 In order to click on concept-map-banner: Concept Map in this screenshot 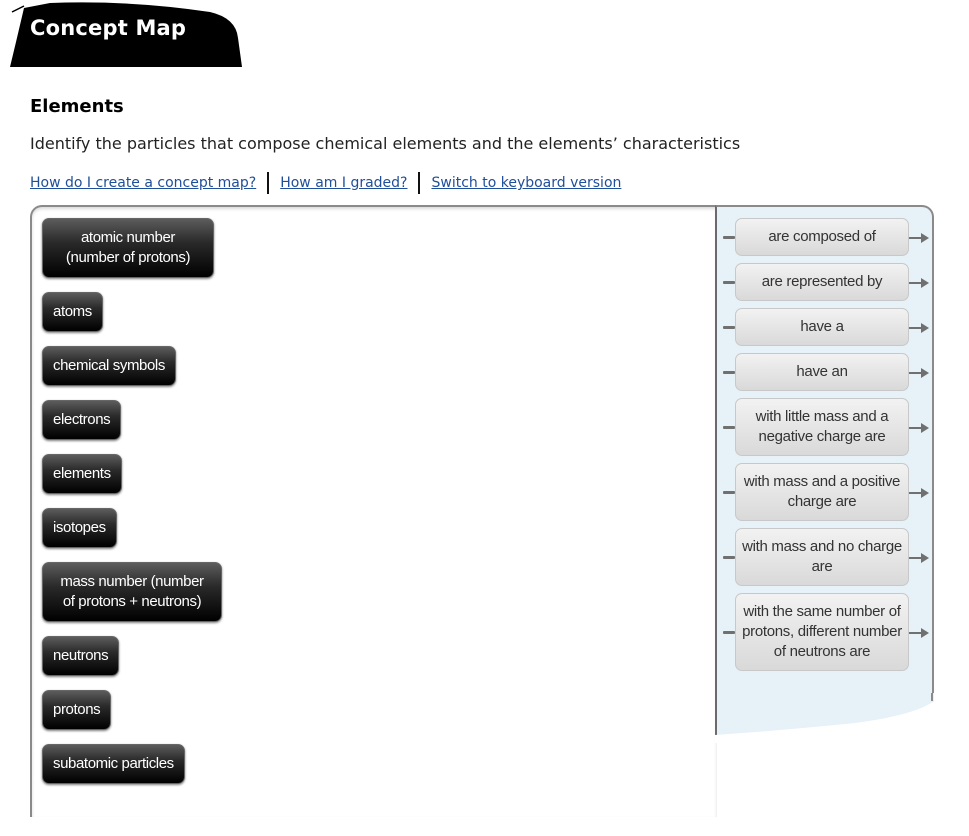, I will do `click(126, 35)`.